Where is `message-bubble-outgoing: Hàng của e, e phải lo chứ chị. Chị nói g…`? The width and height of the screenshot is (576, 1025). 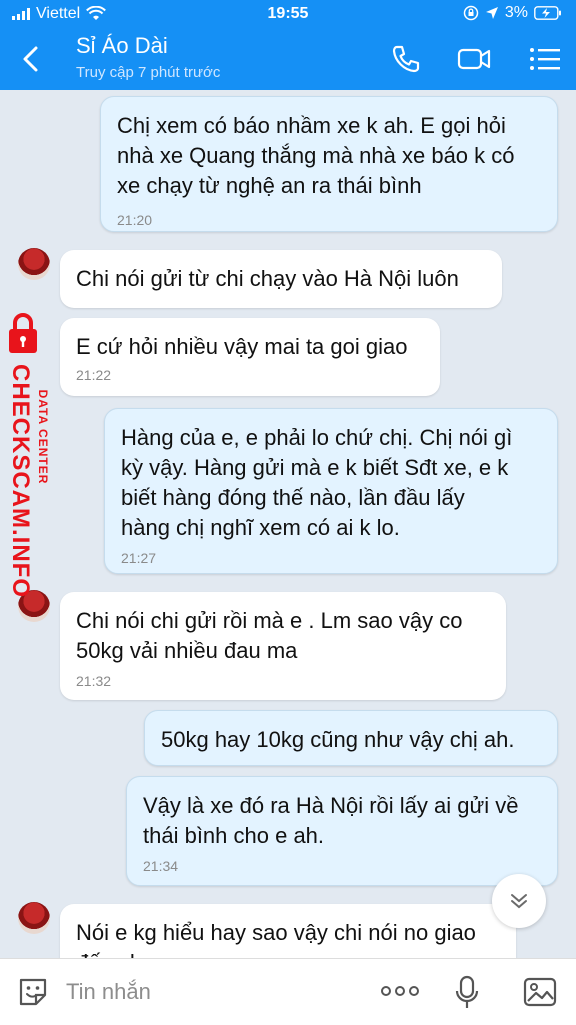
message-bubble-outgoing: Hàng của e, e phải lo chứ chị. Chị nói g… is located at coordinates (331, 491).